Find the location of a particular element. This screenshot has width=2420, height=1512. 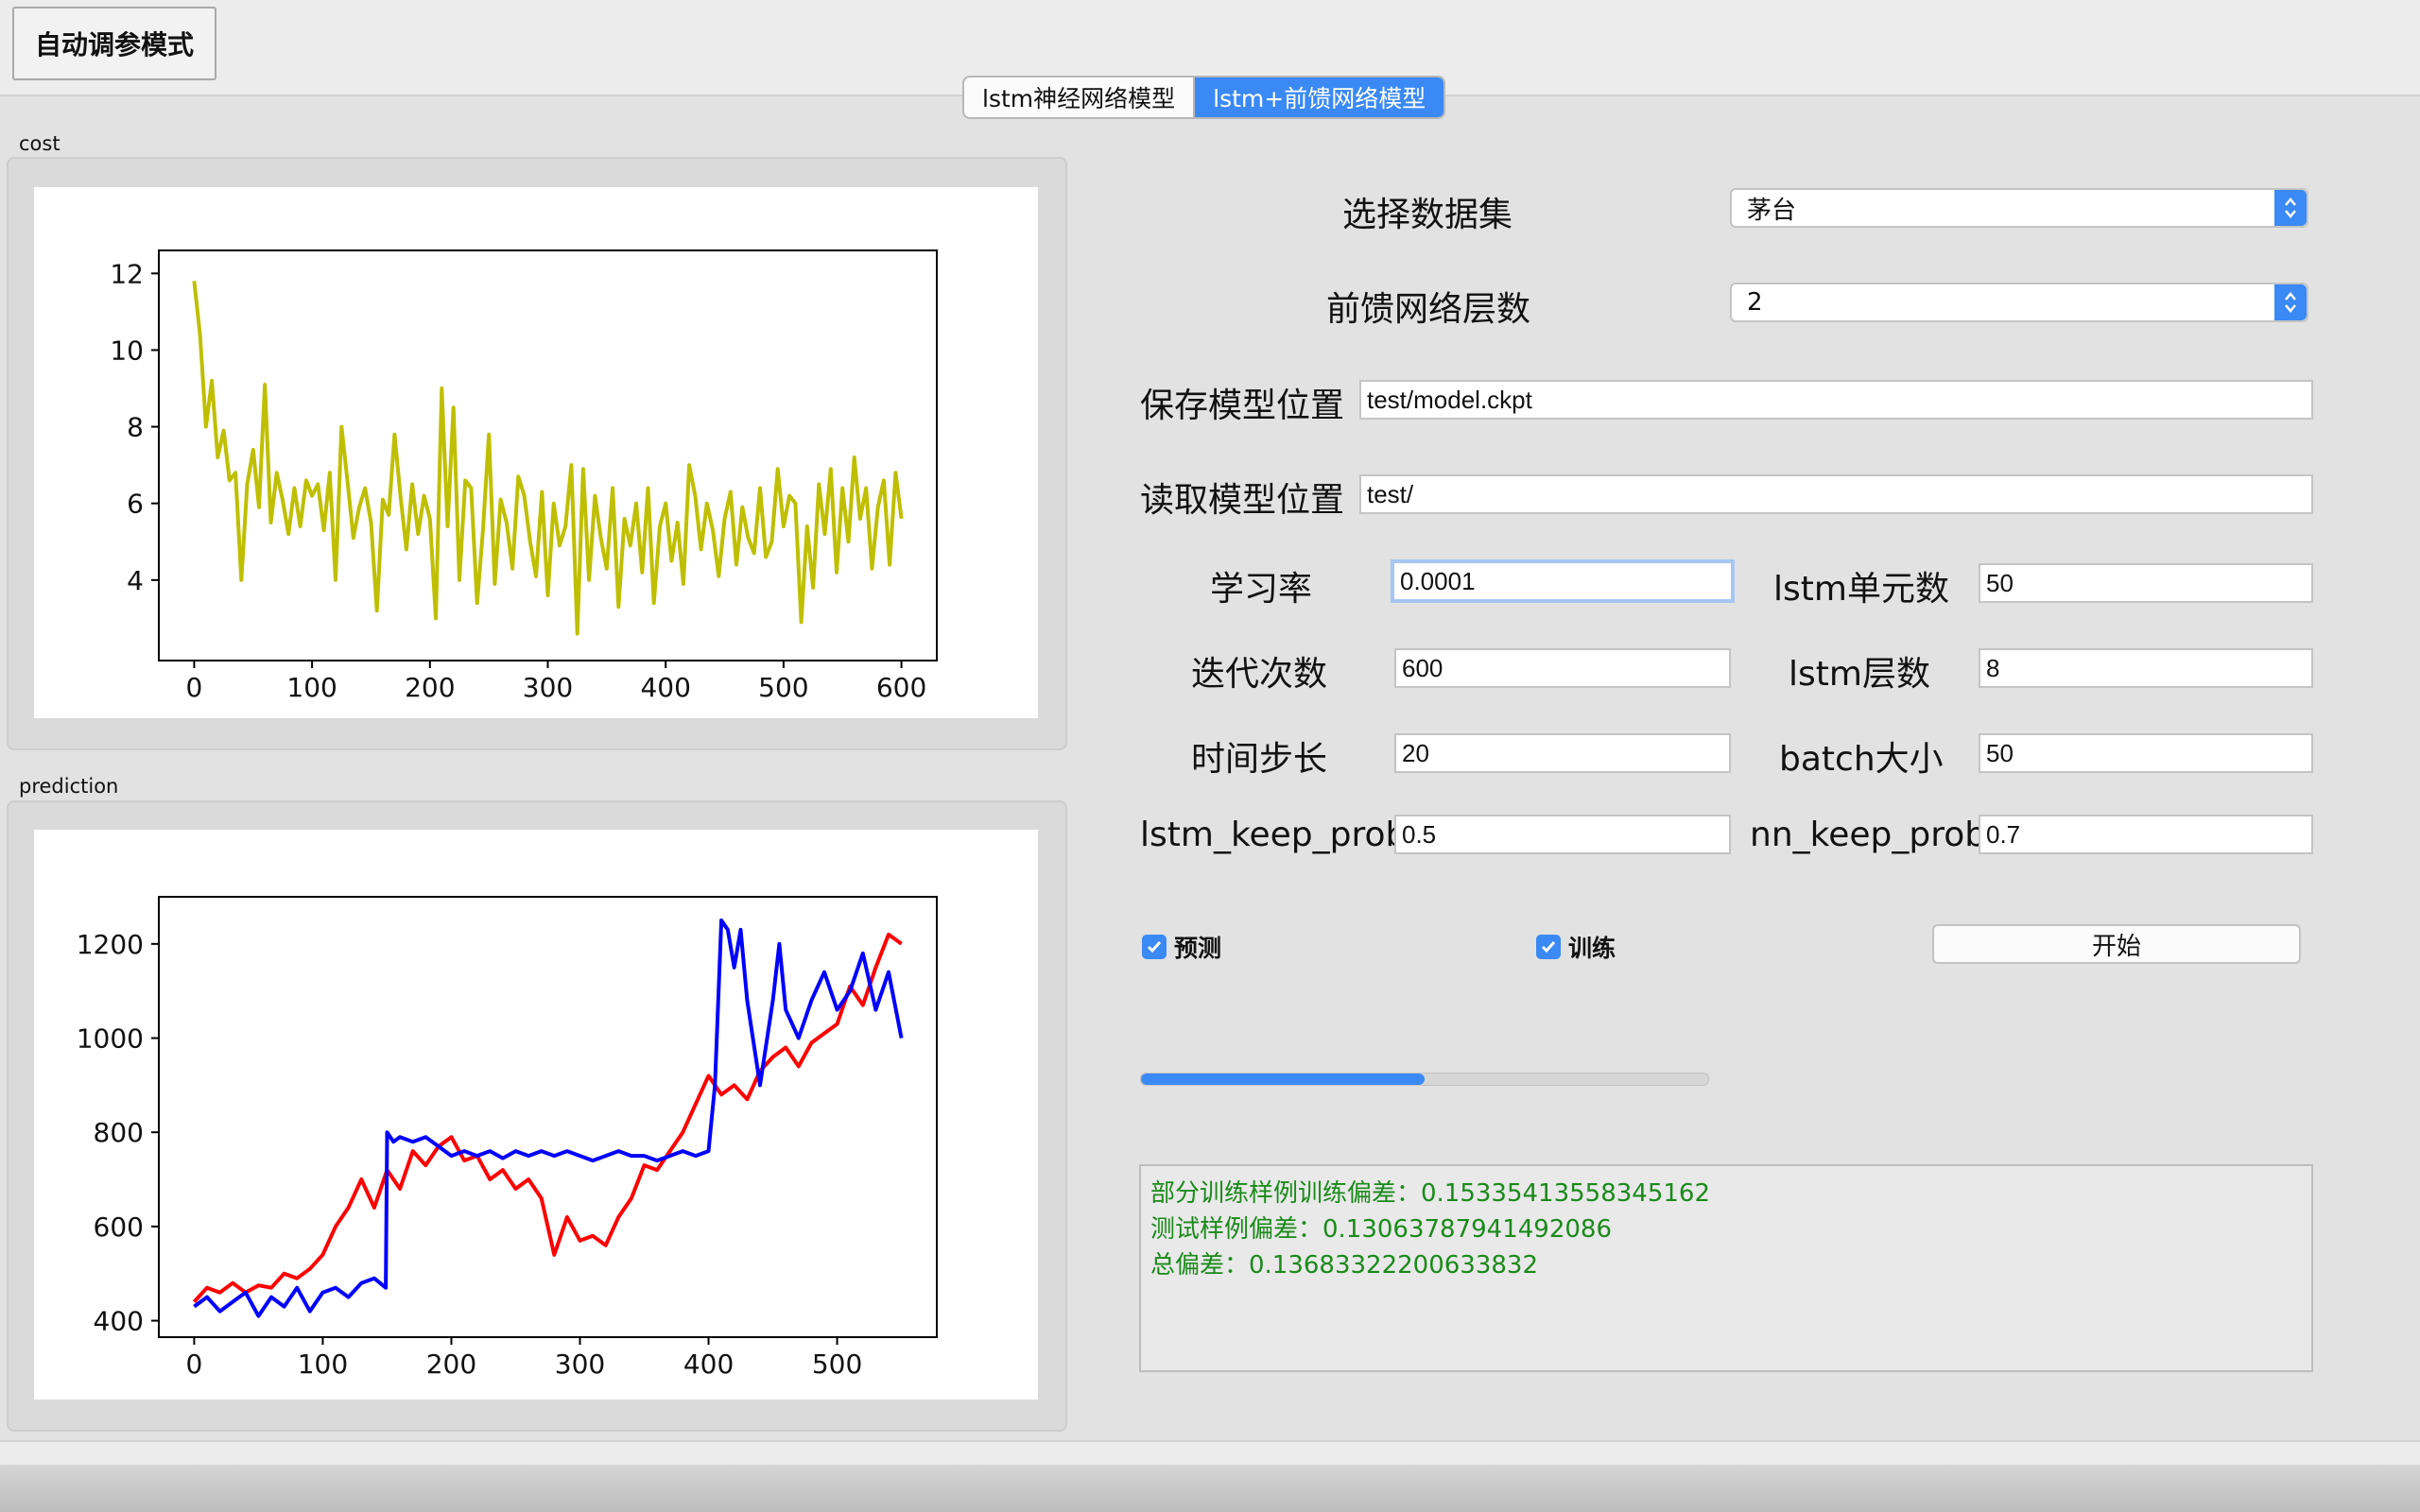

iterations-input: 600 is located at coordinates (1562, 668).